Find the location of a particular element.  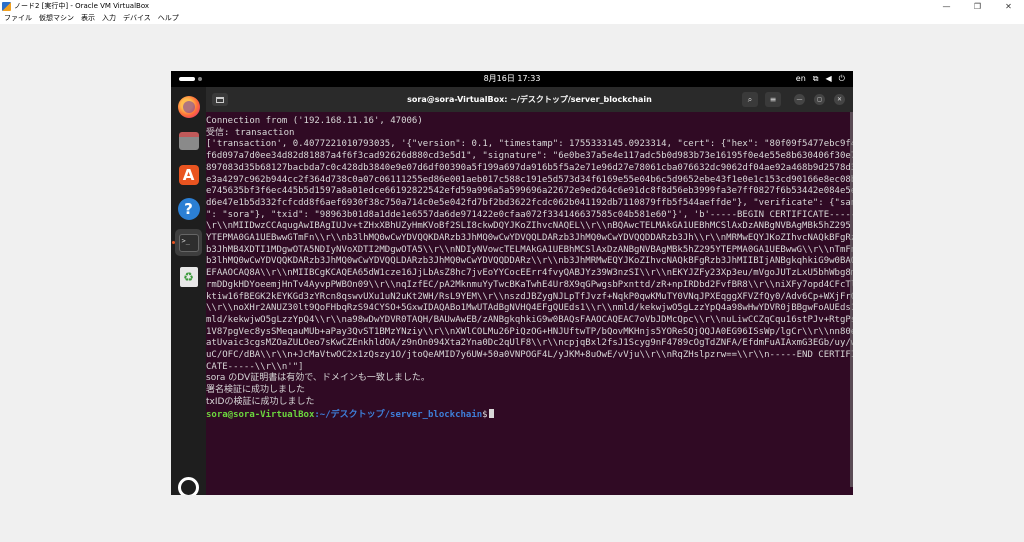

vbox-menubar: ファイル 仮想マシン 表示 入力 デバイス ヘルプ is located at coordinates (512, 18).